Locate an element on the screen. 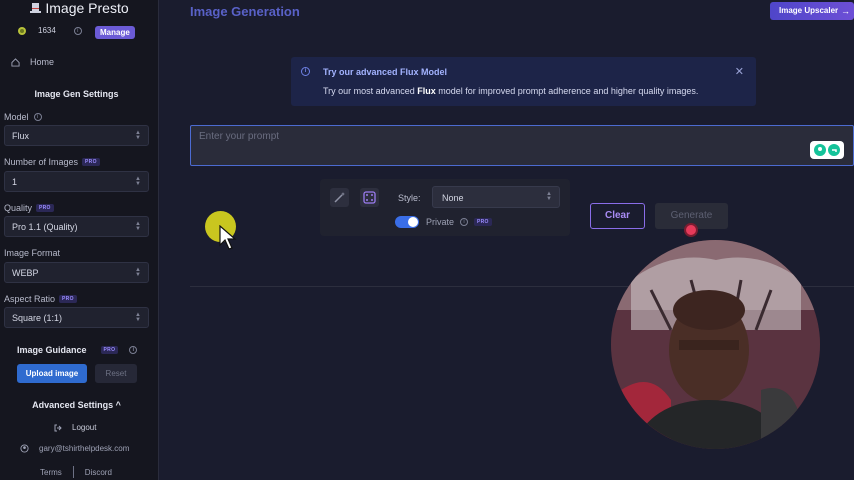 The image size is (854, 480). upload-image-button: Upload image is located at coordinates (52, 373).